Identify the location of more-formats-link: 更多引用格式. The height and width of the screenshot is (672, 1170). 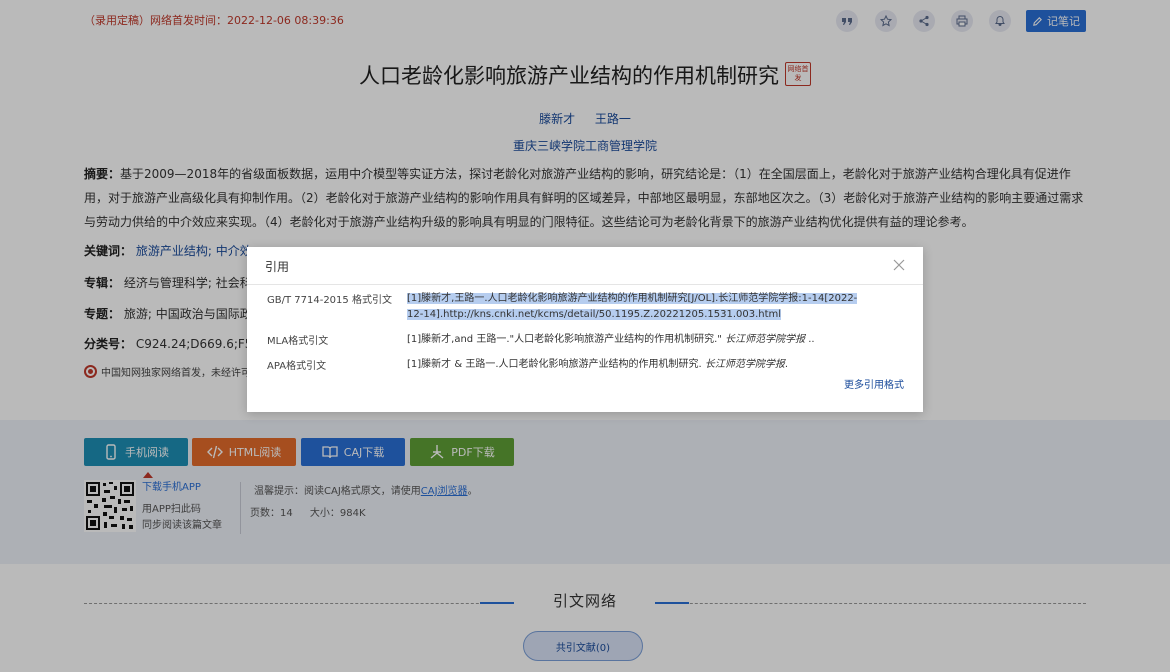
(874, 383).